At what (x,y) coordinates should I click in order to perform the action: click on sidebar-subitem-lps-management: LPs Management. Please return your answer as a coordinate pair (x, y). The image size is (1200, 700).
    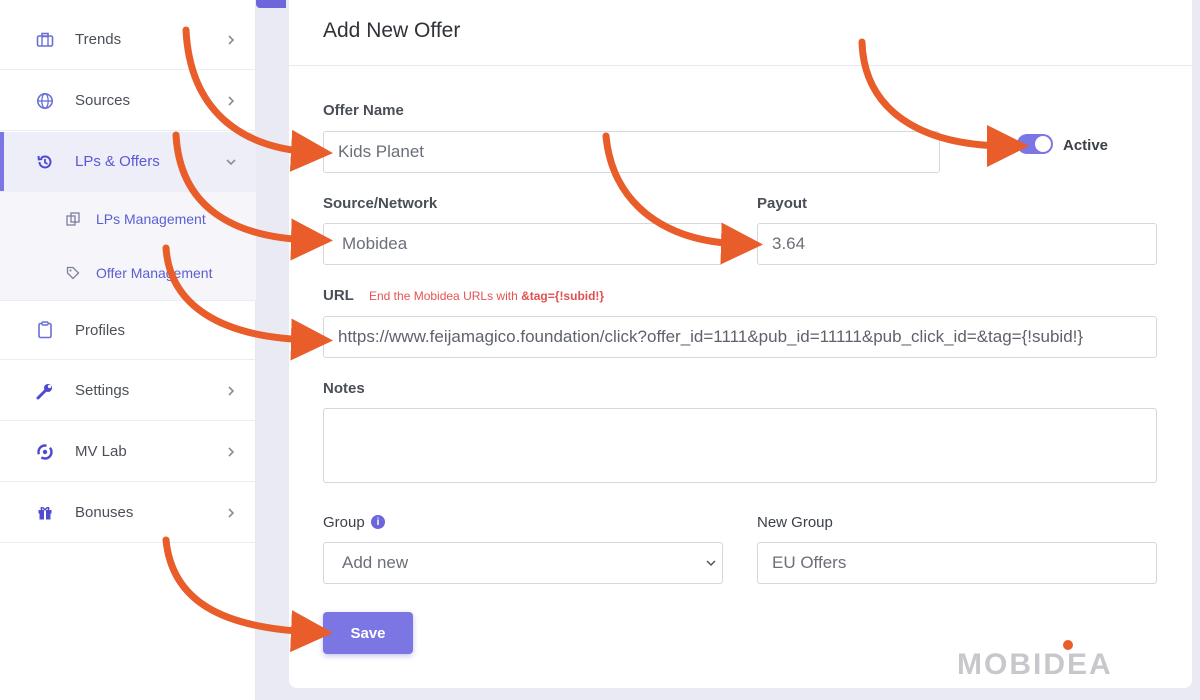
    Looking at the image, I should click on (128, 219).